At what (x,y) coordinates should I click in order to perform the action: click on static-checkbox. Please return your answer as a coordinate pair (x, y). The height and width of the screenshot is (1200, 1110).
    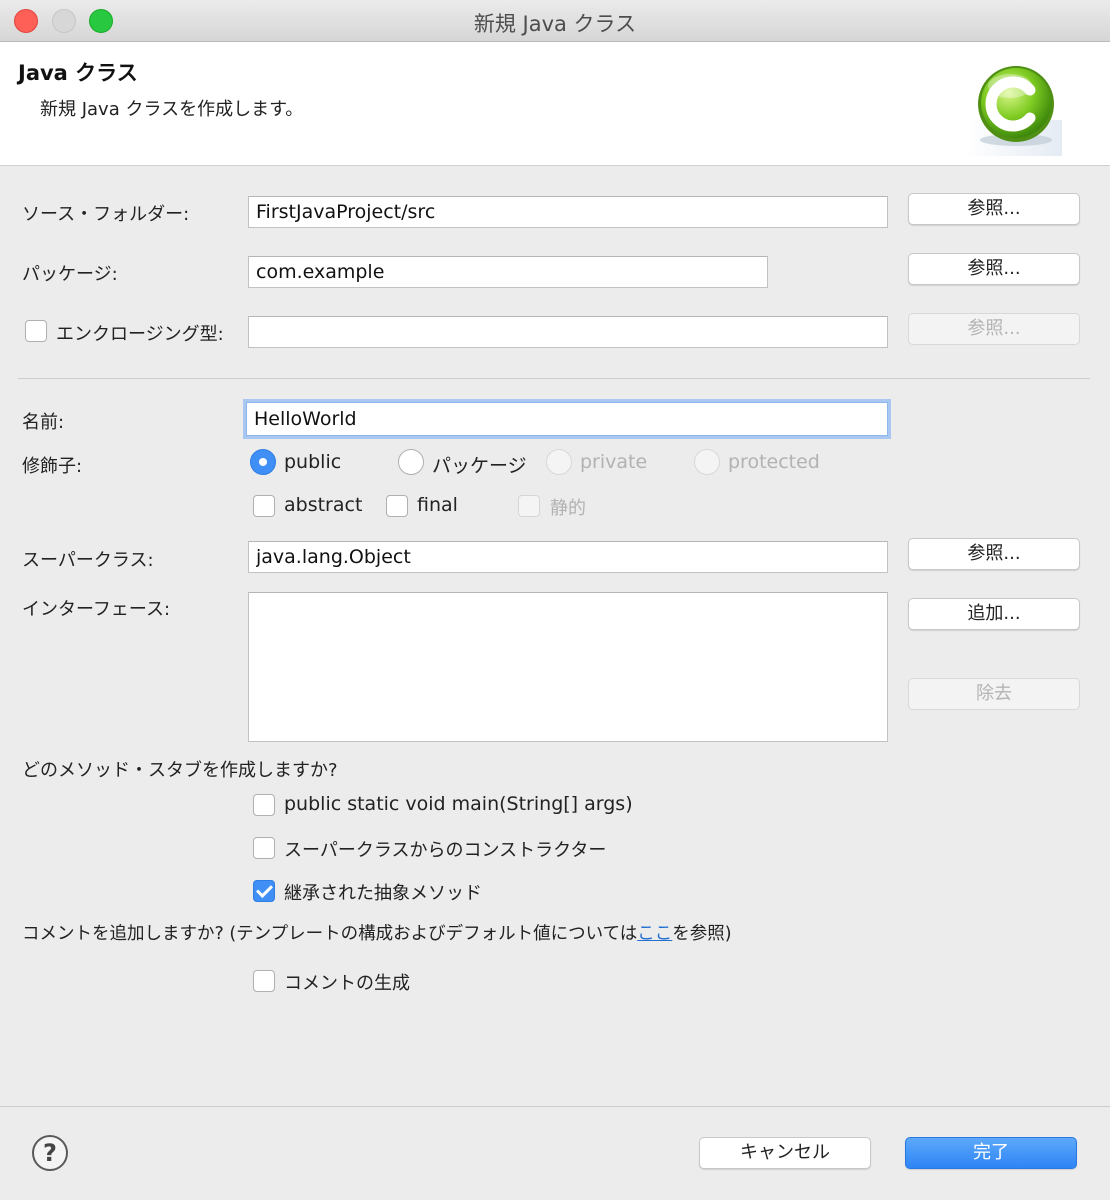
    Looking at the image, I should click on (529, 506).